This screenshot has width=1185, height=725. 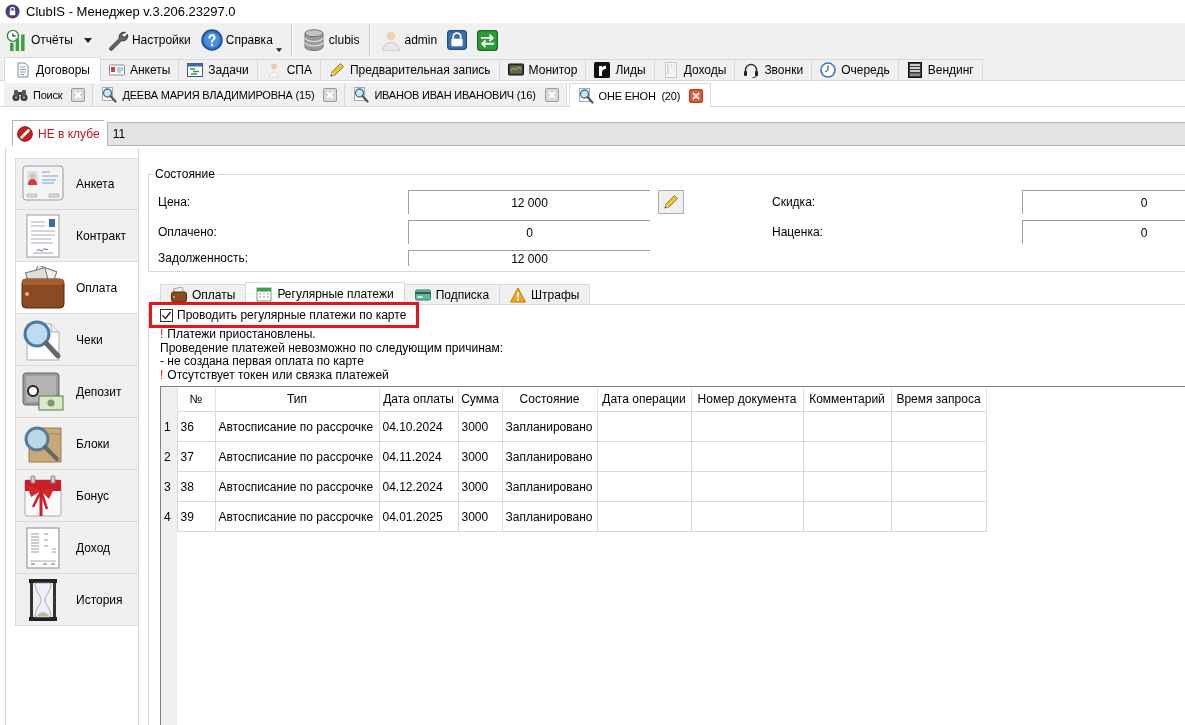 What do you see at coordinates (241, 40) in the screenshot?
I see `toolbar-button: Справка` at bounding box center [241, 40].